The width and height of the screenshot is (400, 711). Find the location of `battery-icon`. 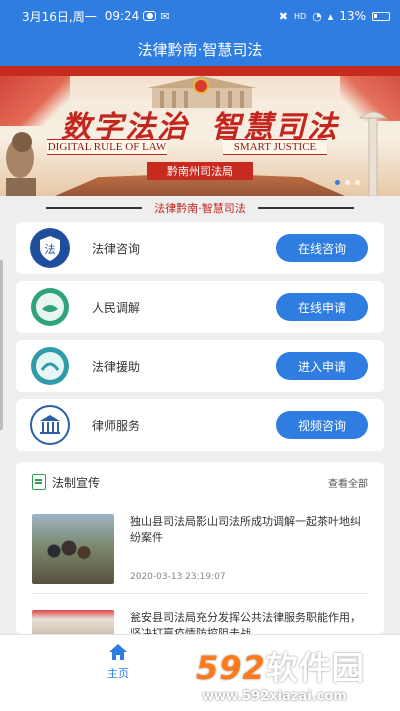

battery-icon is located at coordinates (381, 16).